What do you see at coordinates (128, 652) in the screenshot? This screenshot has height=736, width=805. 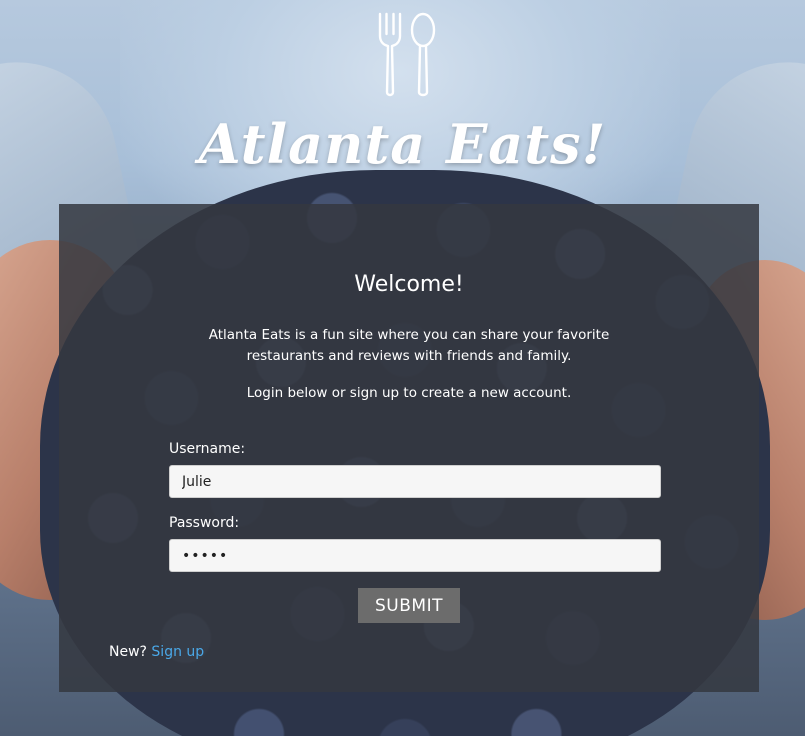 I see `signup-prompt: New?` at bounding box center [128, 652].